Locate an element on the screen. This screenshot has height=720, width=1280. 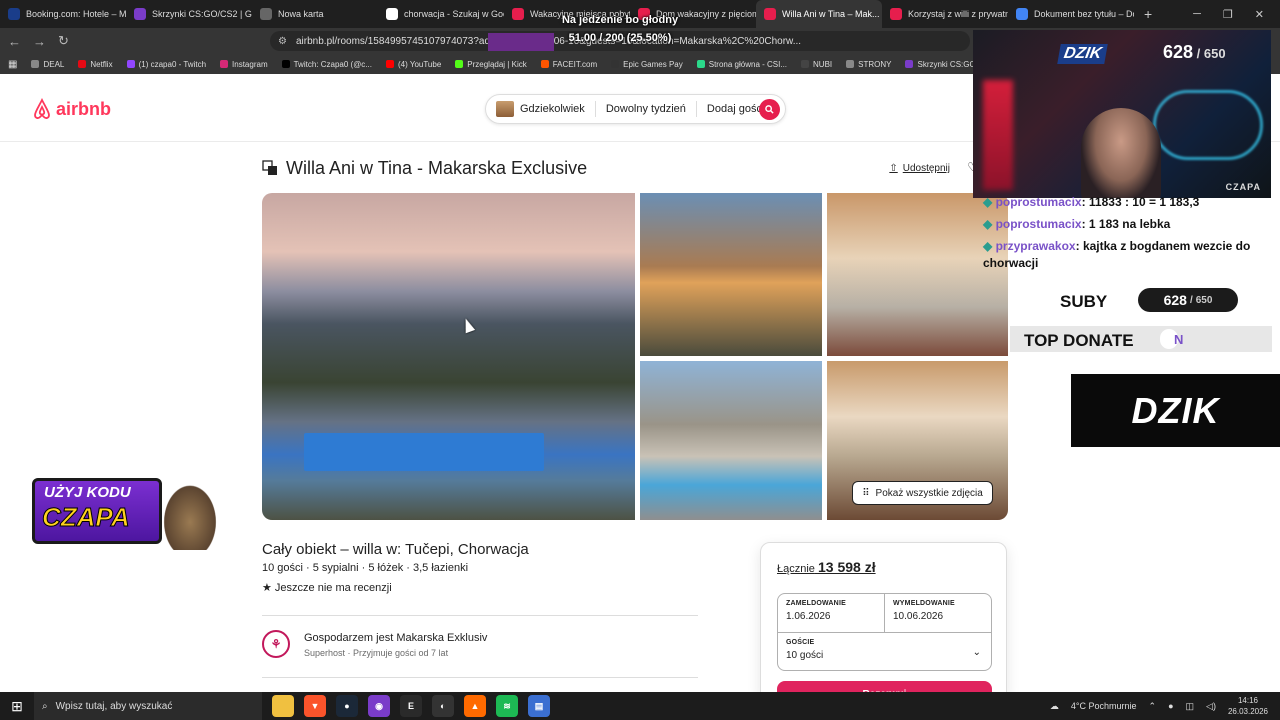
search-icon is located at coordinates (769, 109).